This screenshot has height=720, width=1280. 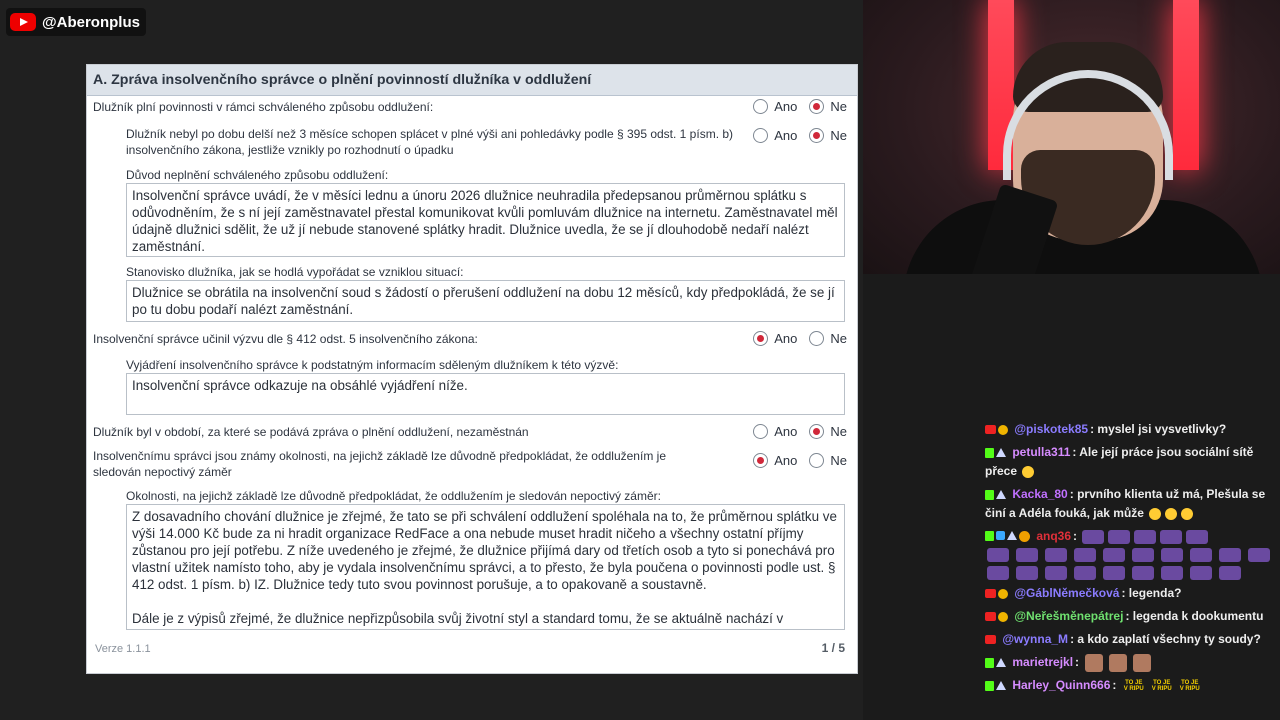 What do you see at coordinates (1042, 662) in the screenshot?
I see `chat-username: marietrejkl` at bounding box center [1042, 662].